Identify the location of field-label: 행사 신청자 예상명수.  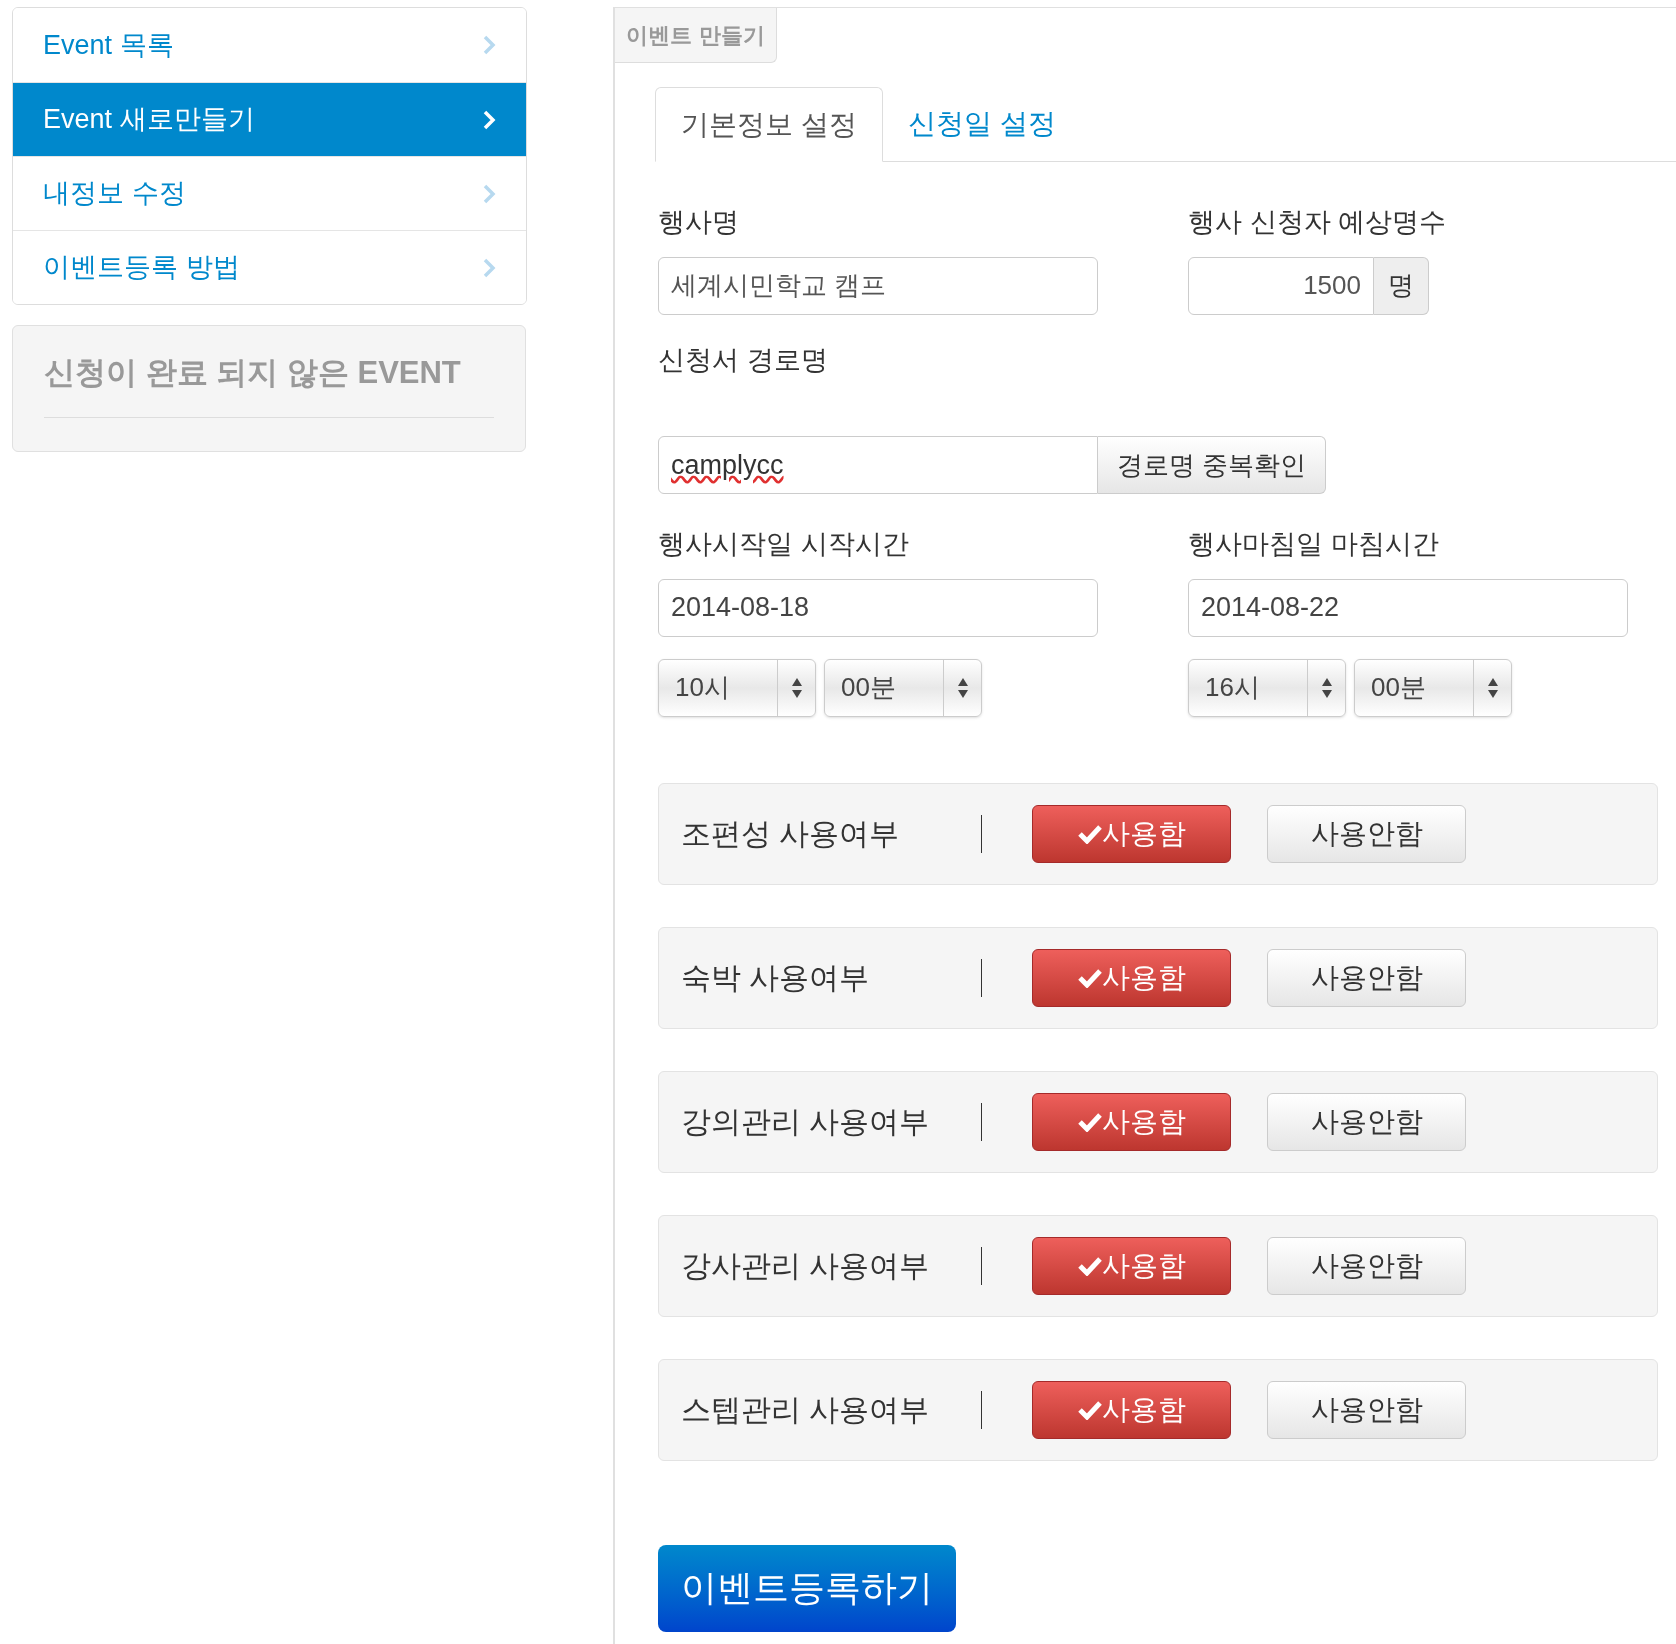
(1317, 222).